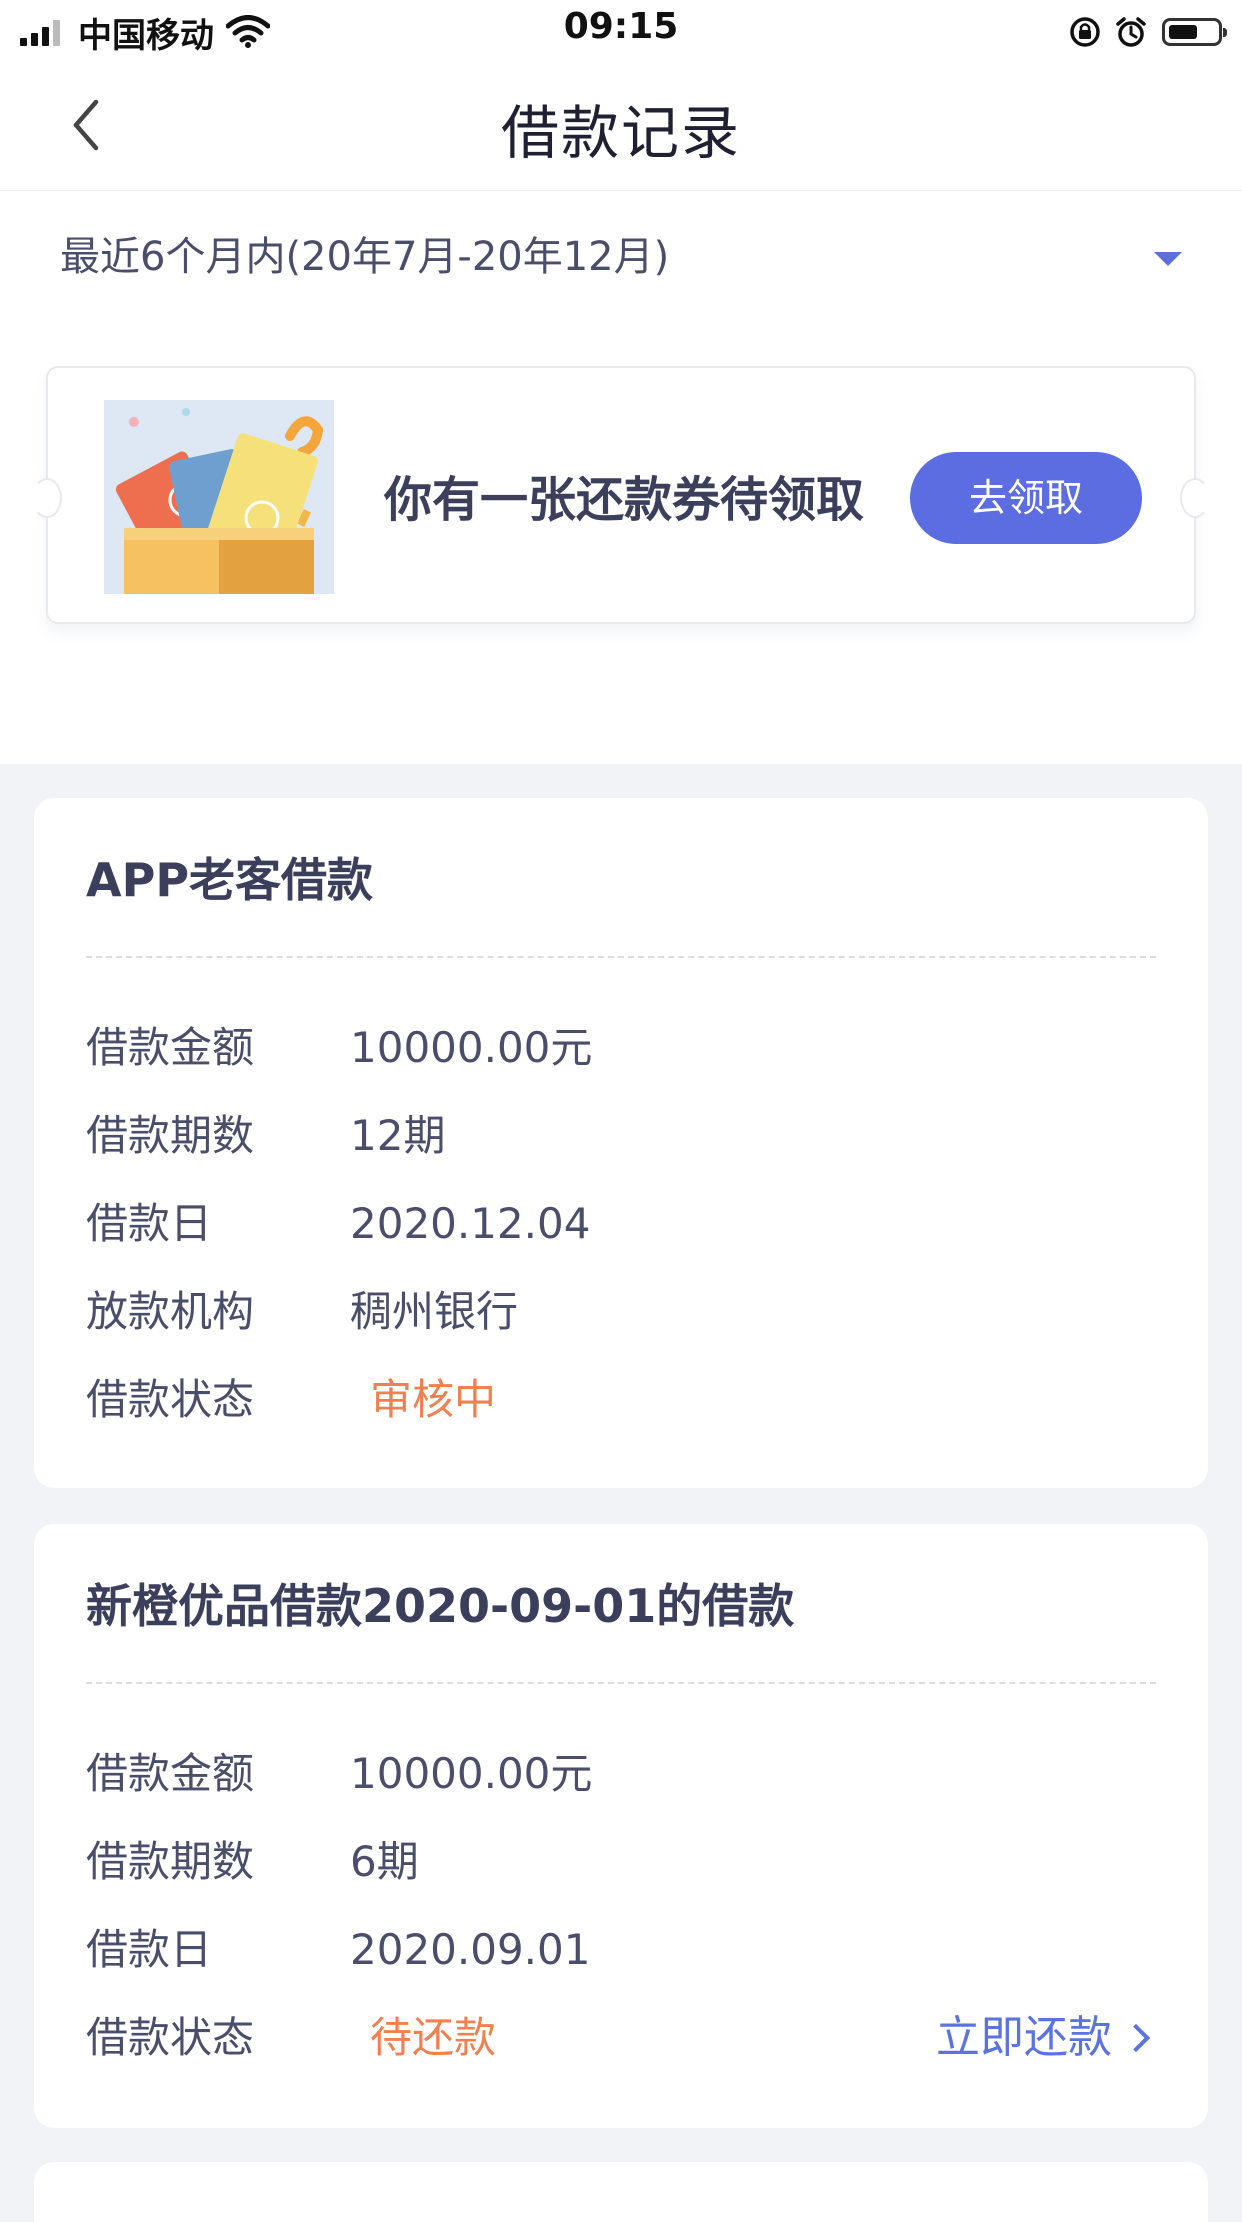  What do you see at coordinates (470, 1223) in the screenshot?
I see `info-value: 2020.12.04` at bounding box center [470, 1223].